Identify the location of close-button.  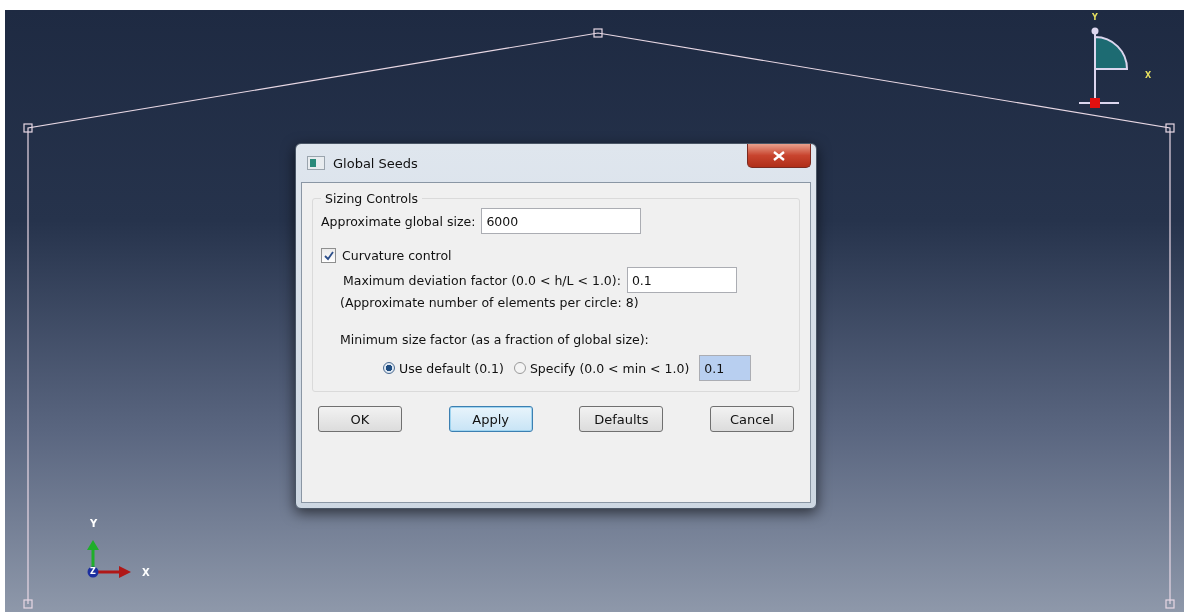
(779, 156).